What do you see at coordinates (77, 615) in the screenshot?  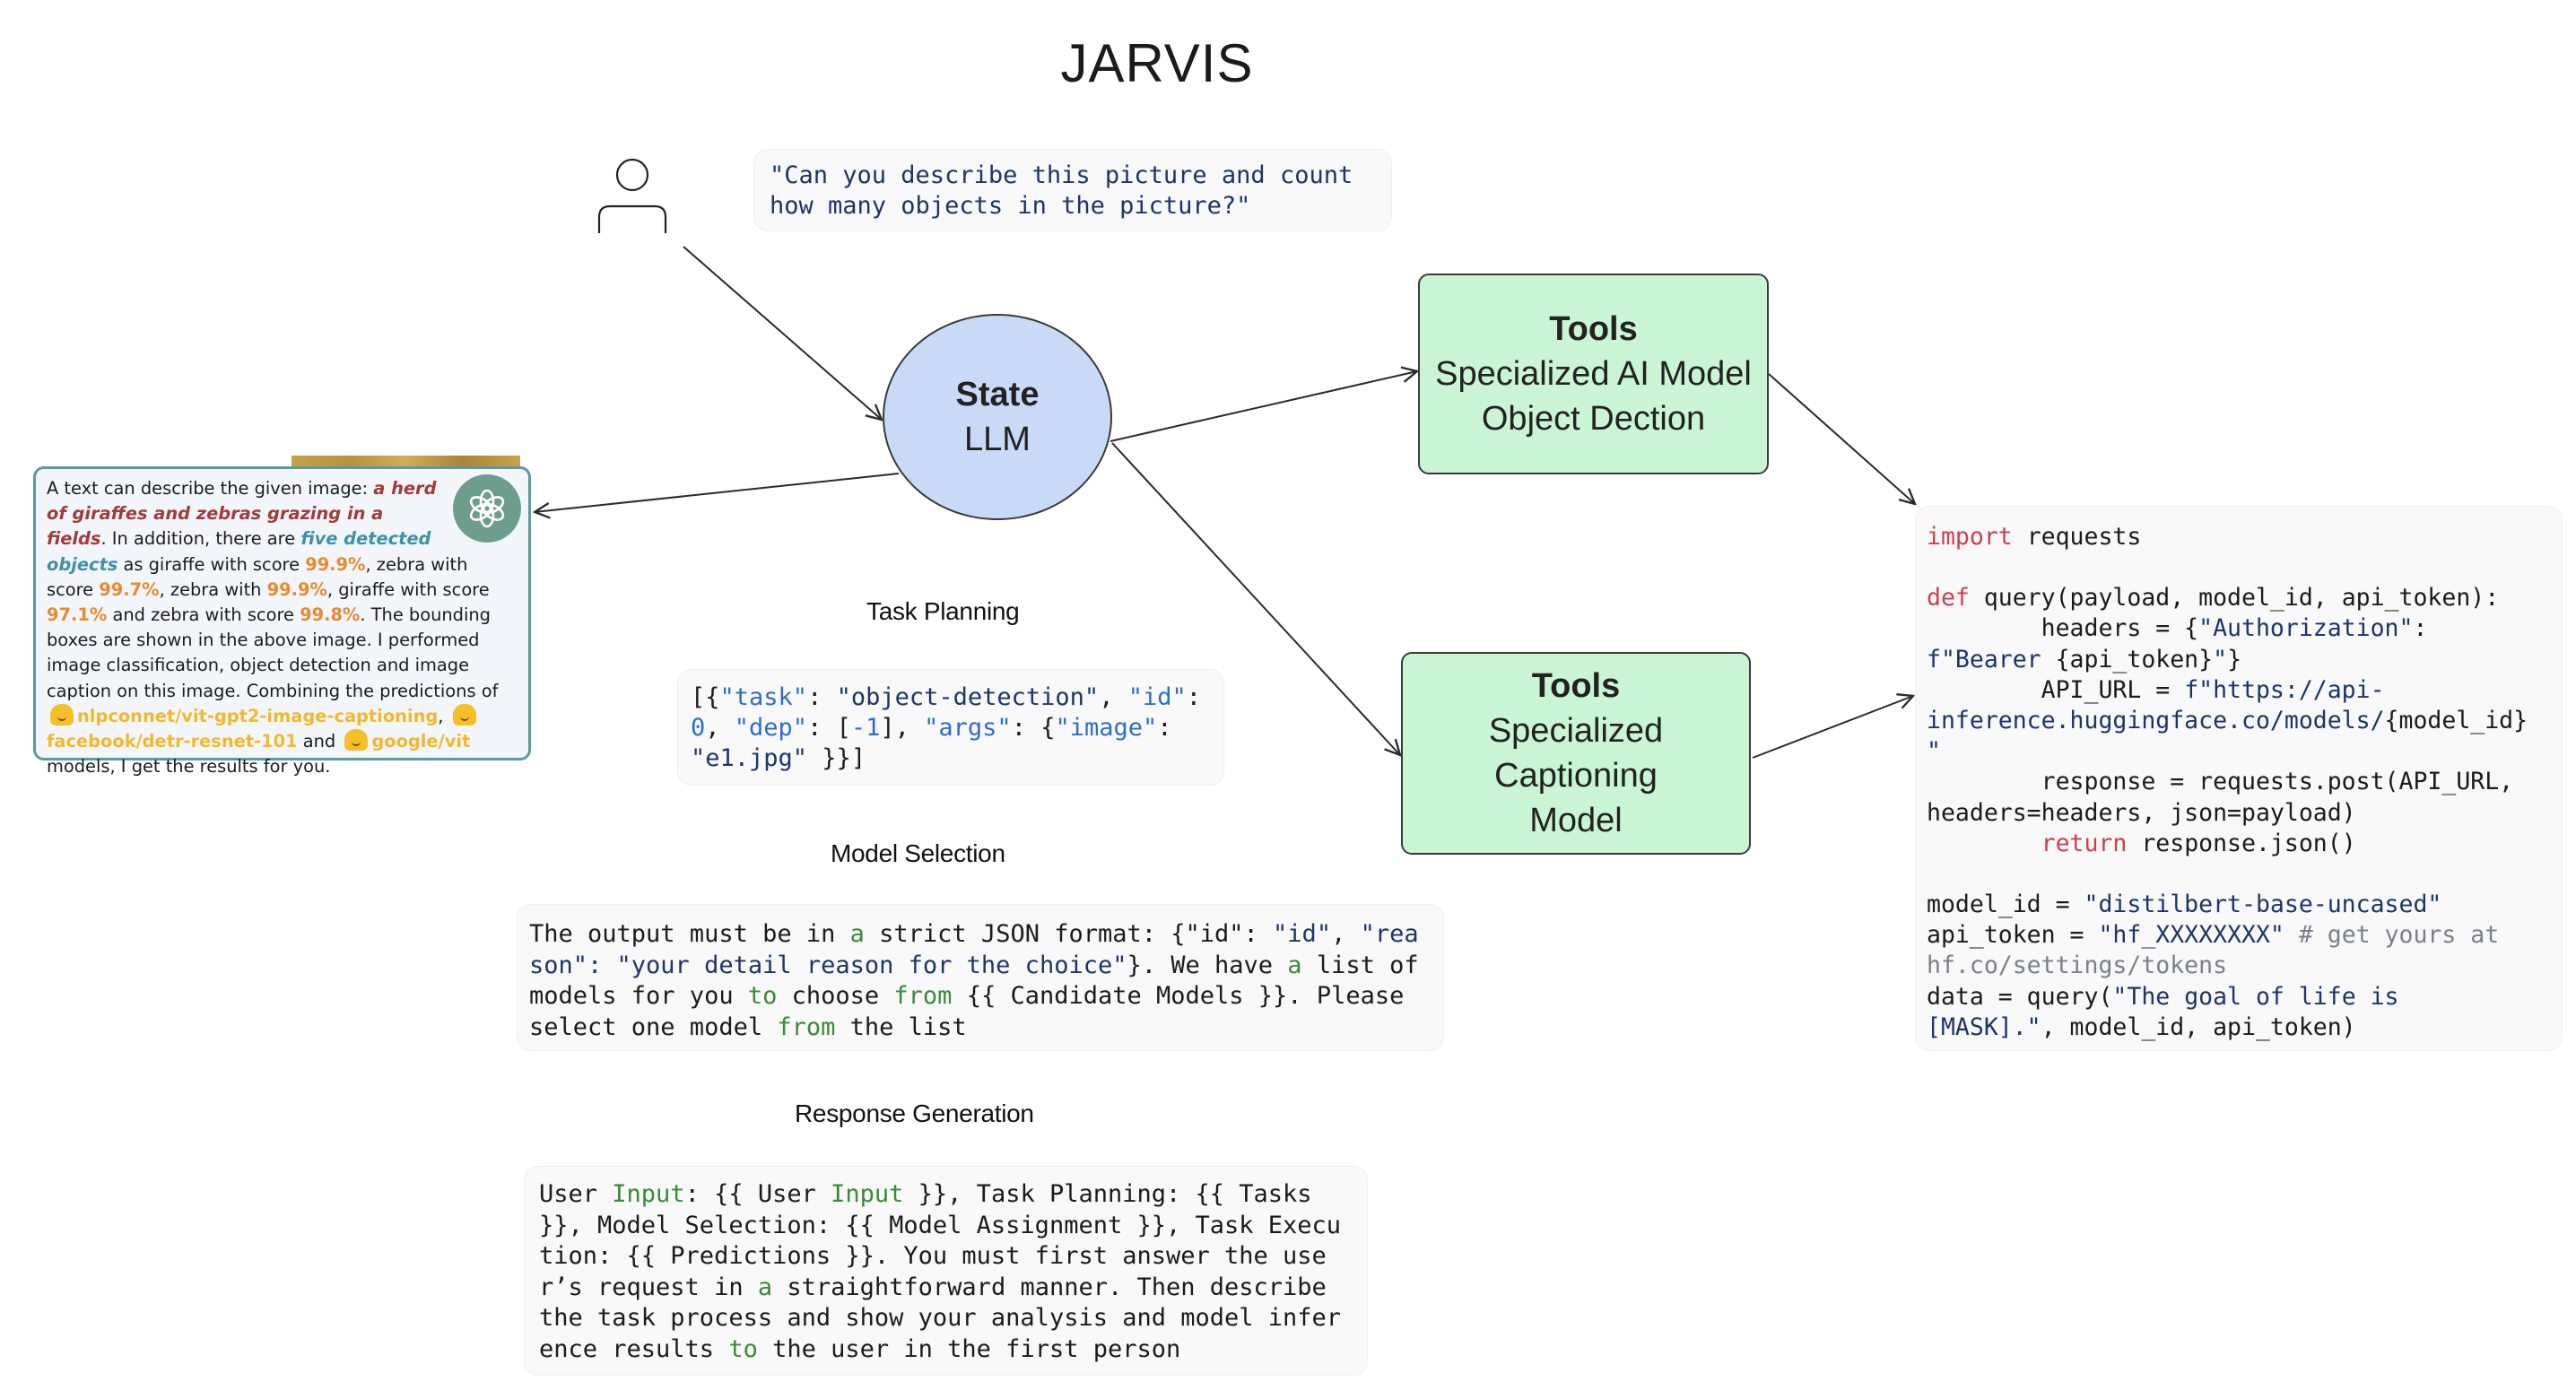 I see `highlighted-text: 97.1%` at bounding box center [77, 615].